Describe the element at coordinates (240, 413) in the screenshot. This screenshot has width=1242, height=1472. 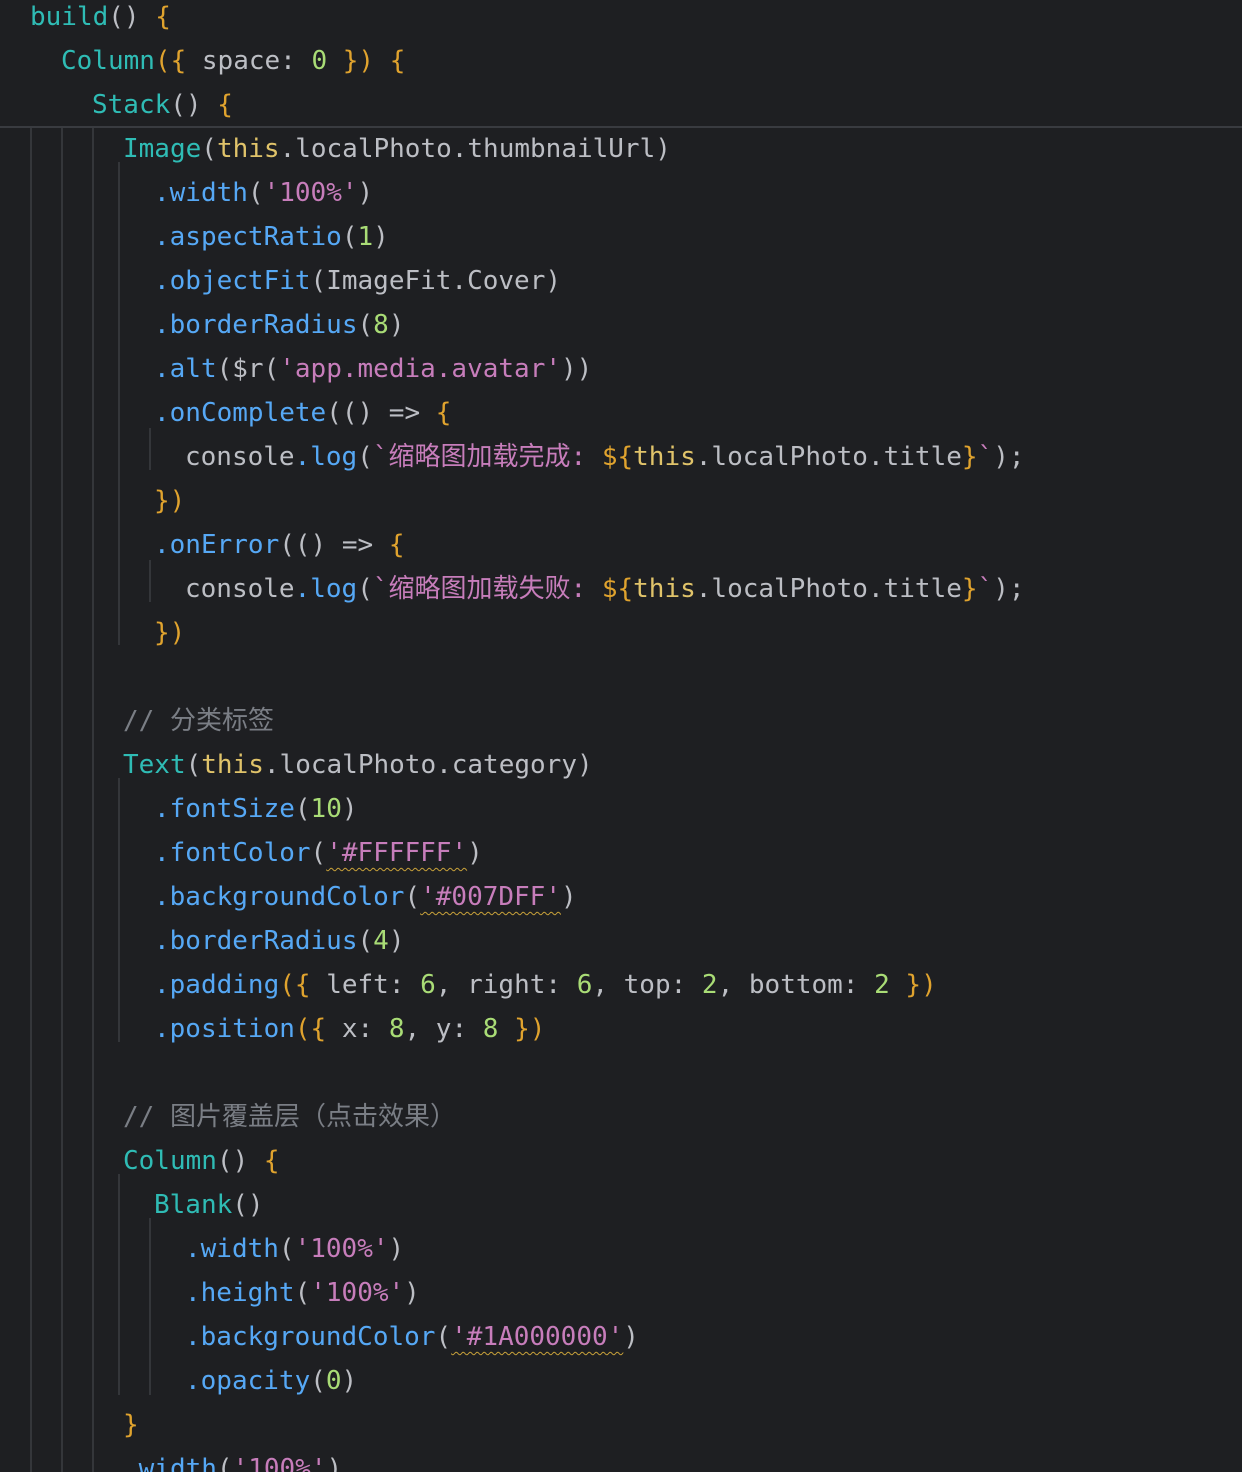
I see `code-token: .onComplete` at that location.